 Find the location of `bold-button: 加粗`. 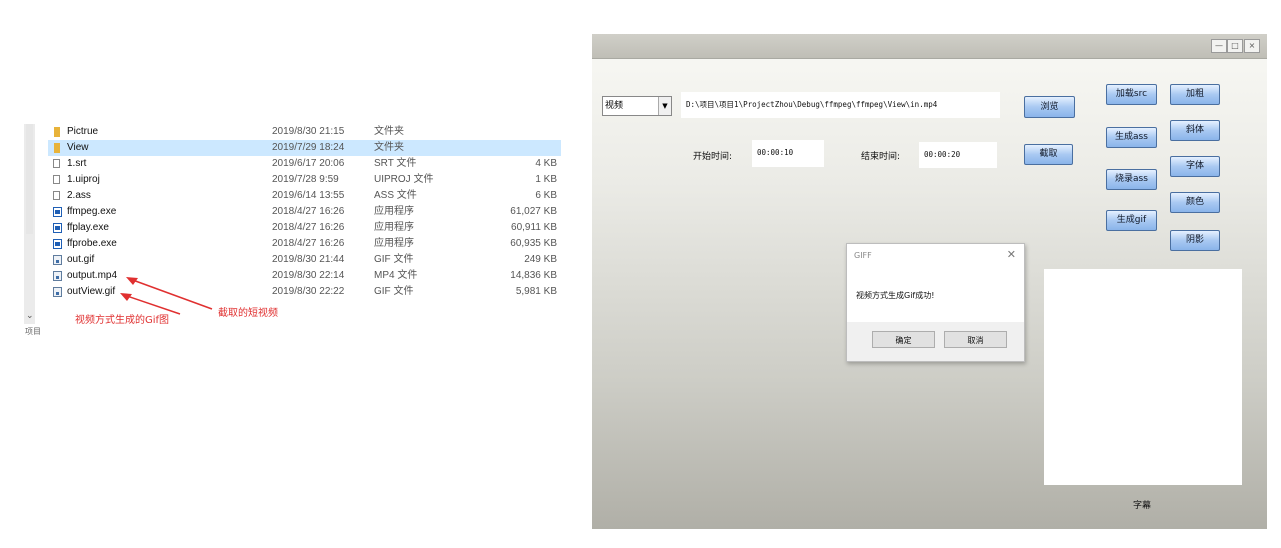

bold-button: 加粗 is located at coordinates (1195, 94).